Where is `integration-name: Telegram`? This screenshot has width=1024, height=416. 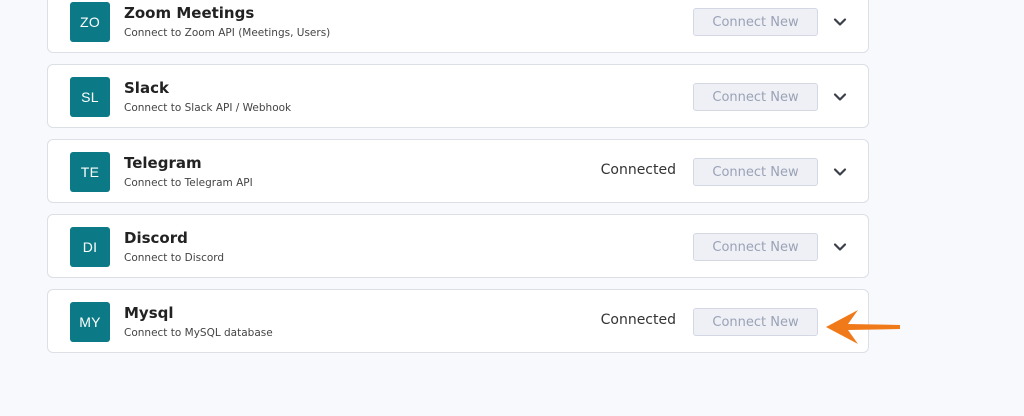
integration-name: Telegram is located at coordinates (163, 163).